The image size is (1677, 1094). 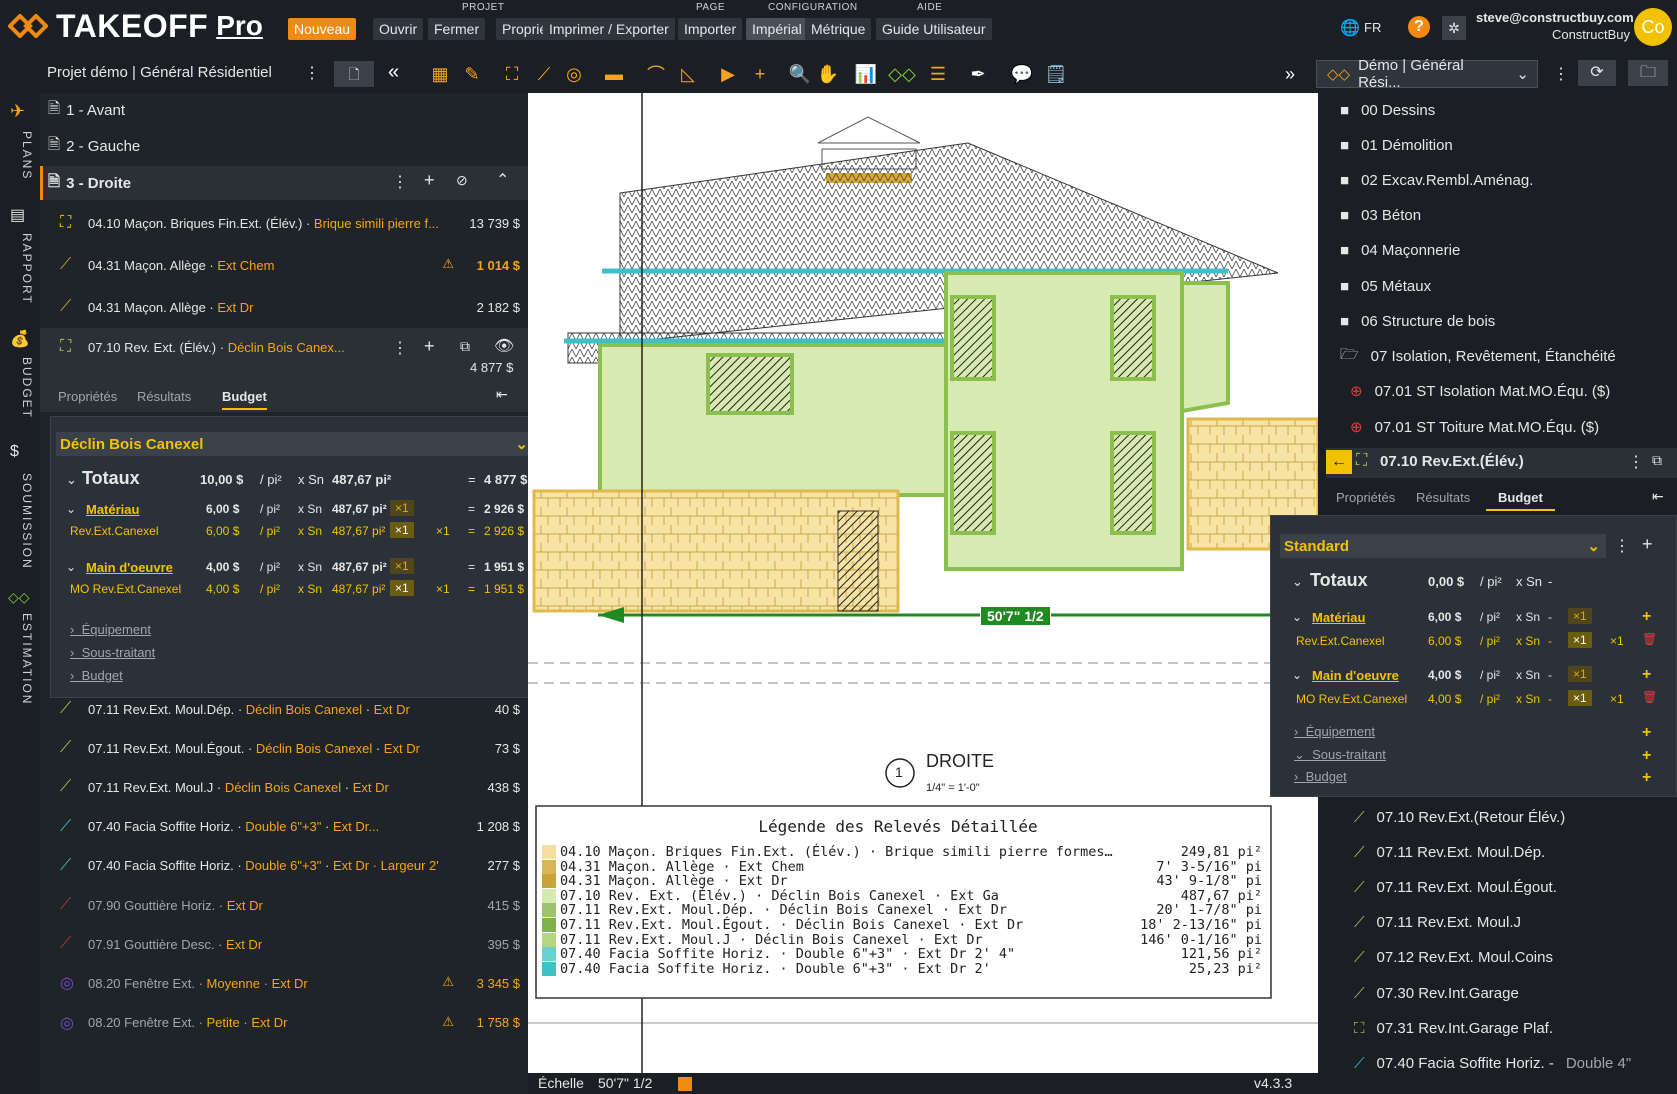 What do you see at coordinates (429, 180) in the screenshot?
I see `add-icon: +` at bounding box center [429, 180].